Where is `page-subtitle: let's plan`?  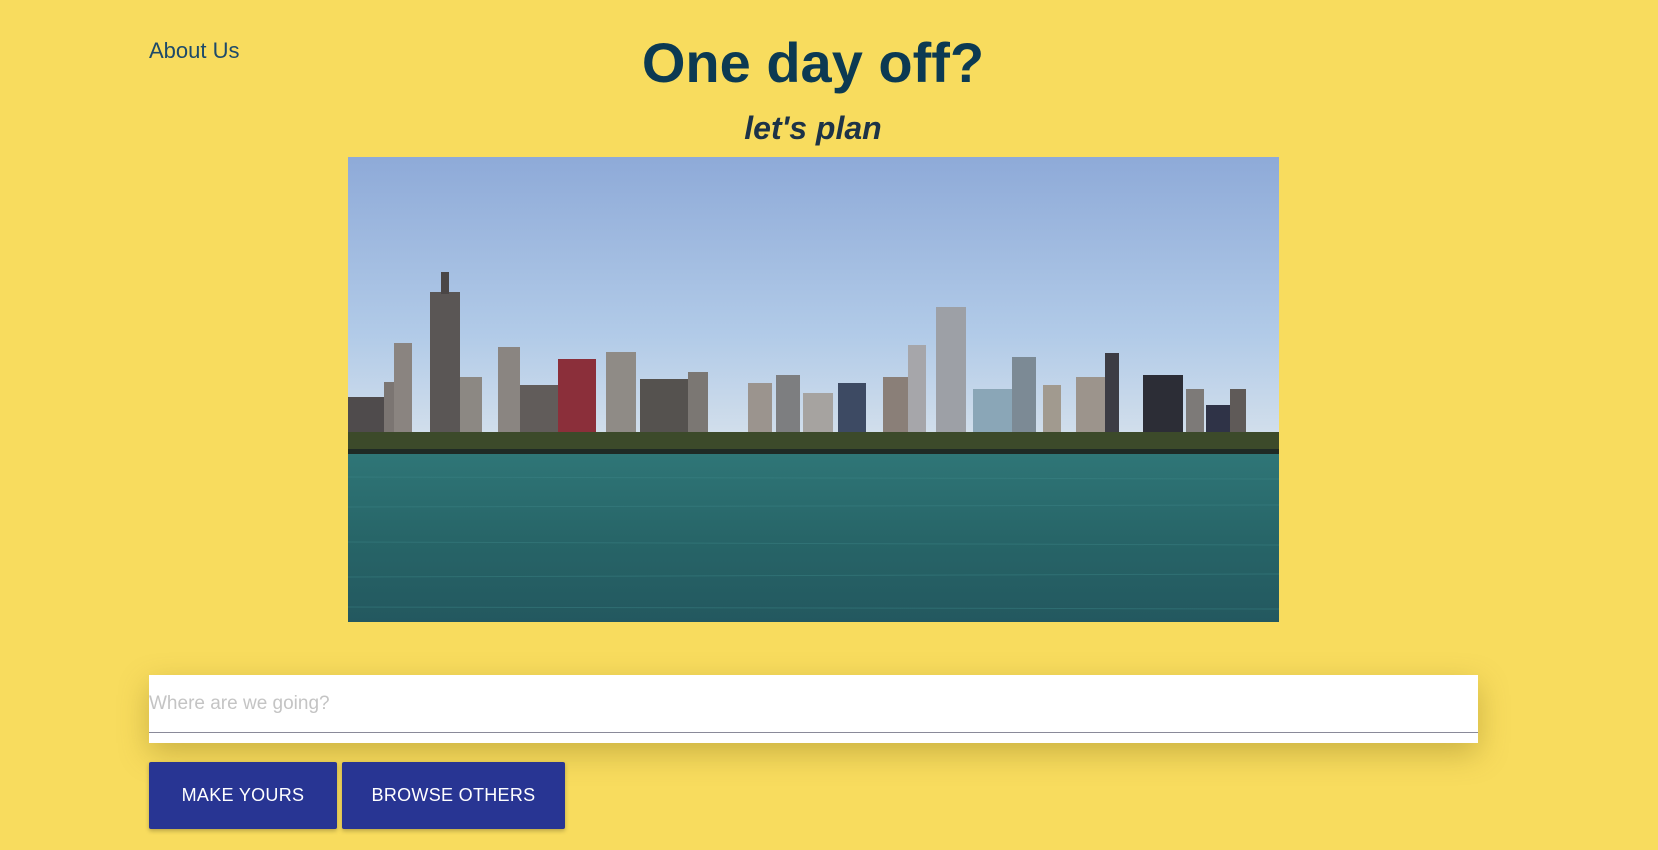 page-subtitle: let's plan is located at coordinates (813, 128).